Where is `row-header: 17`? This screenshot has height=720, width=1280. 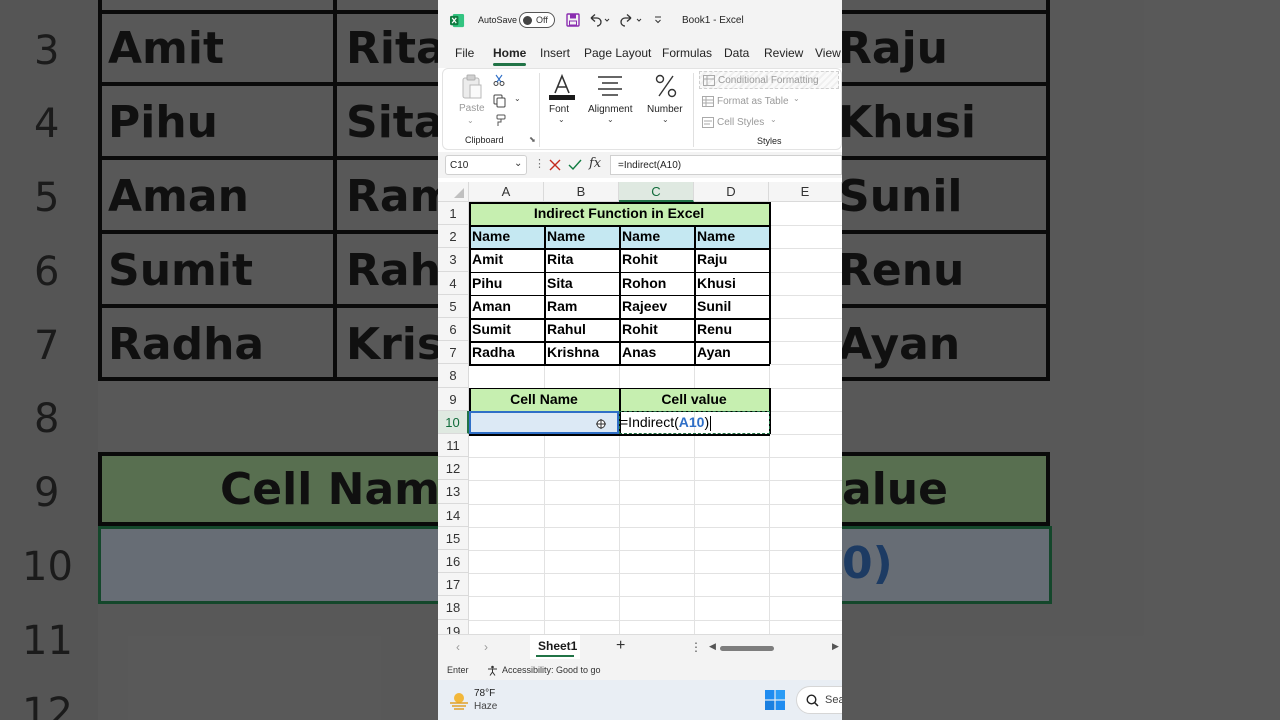 row-header: 17 is located at coordinates (453, 585).